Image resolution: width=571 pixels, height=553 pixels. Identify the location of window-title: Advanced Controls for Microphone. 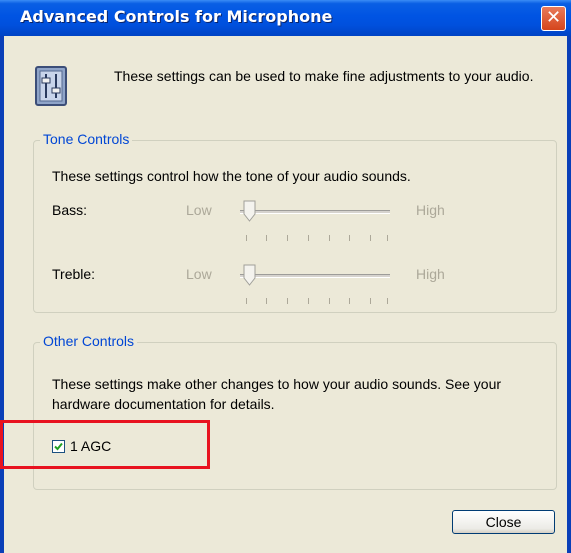
(176, 16).